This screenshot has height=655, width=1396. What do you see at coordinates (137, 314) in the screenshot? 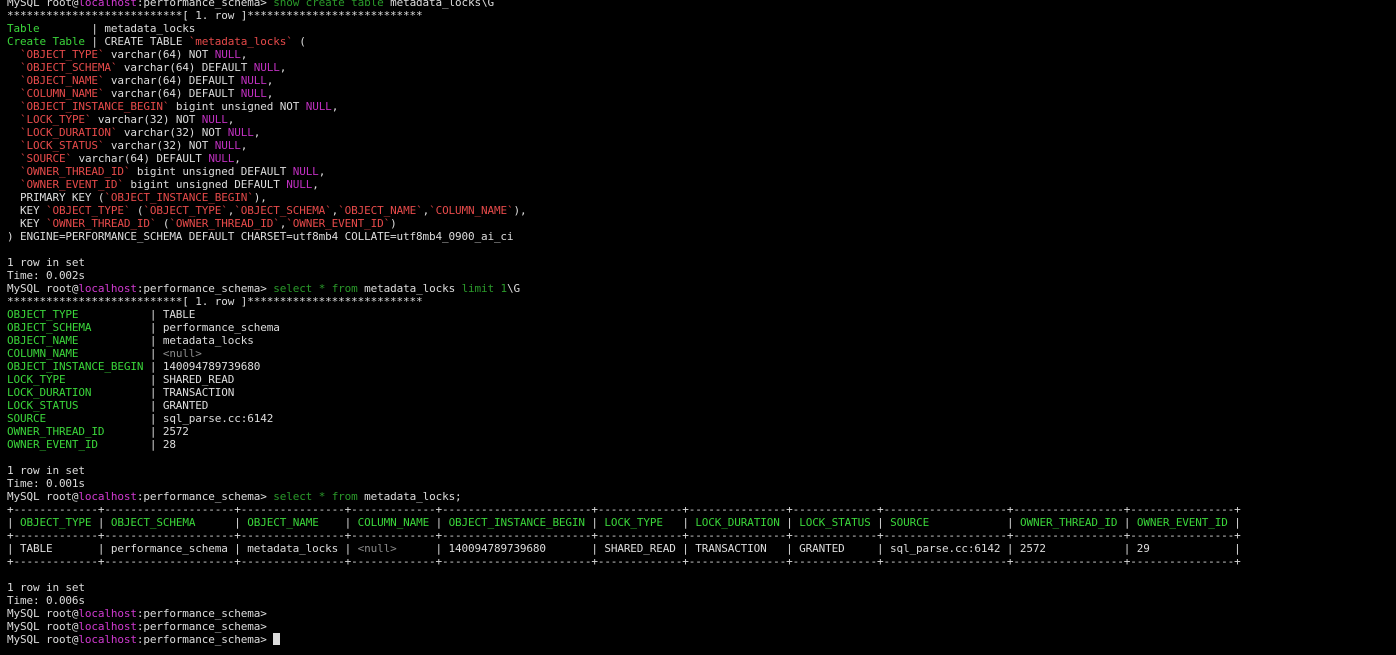
I see `terminal-text: | TABLE` at bounding box center [137, 314].